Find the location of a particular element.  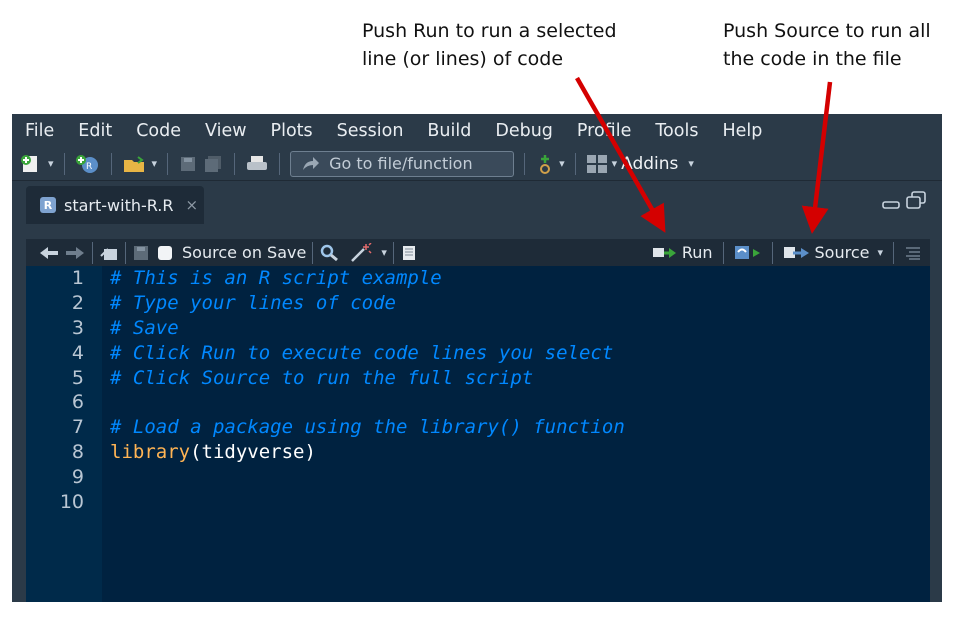

line-number: 9 is located at coordinates (77, 476).